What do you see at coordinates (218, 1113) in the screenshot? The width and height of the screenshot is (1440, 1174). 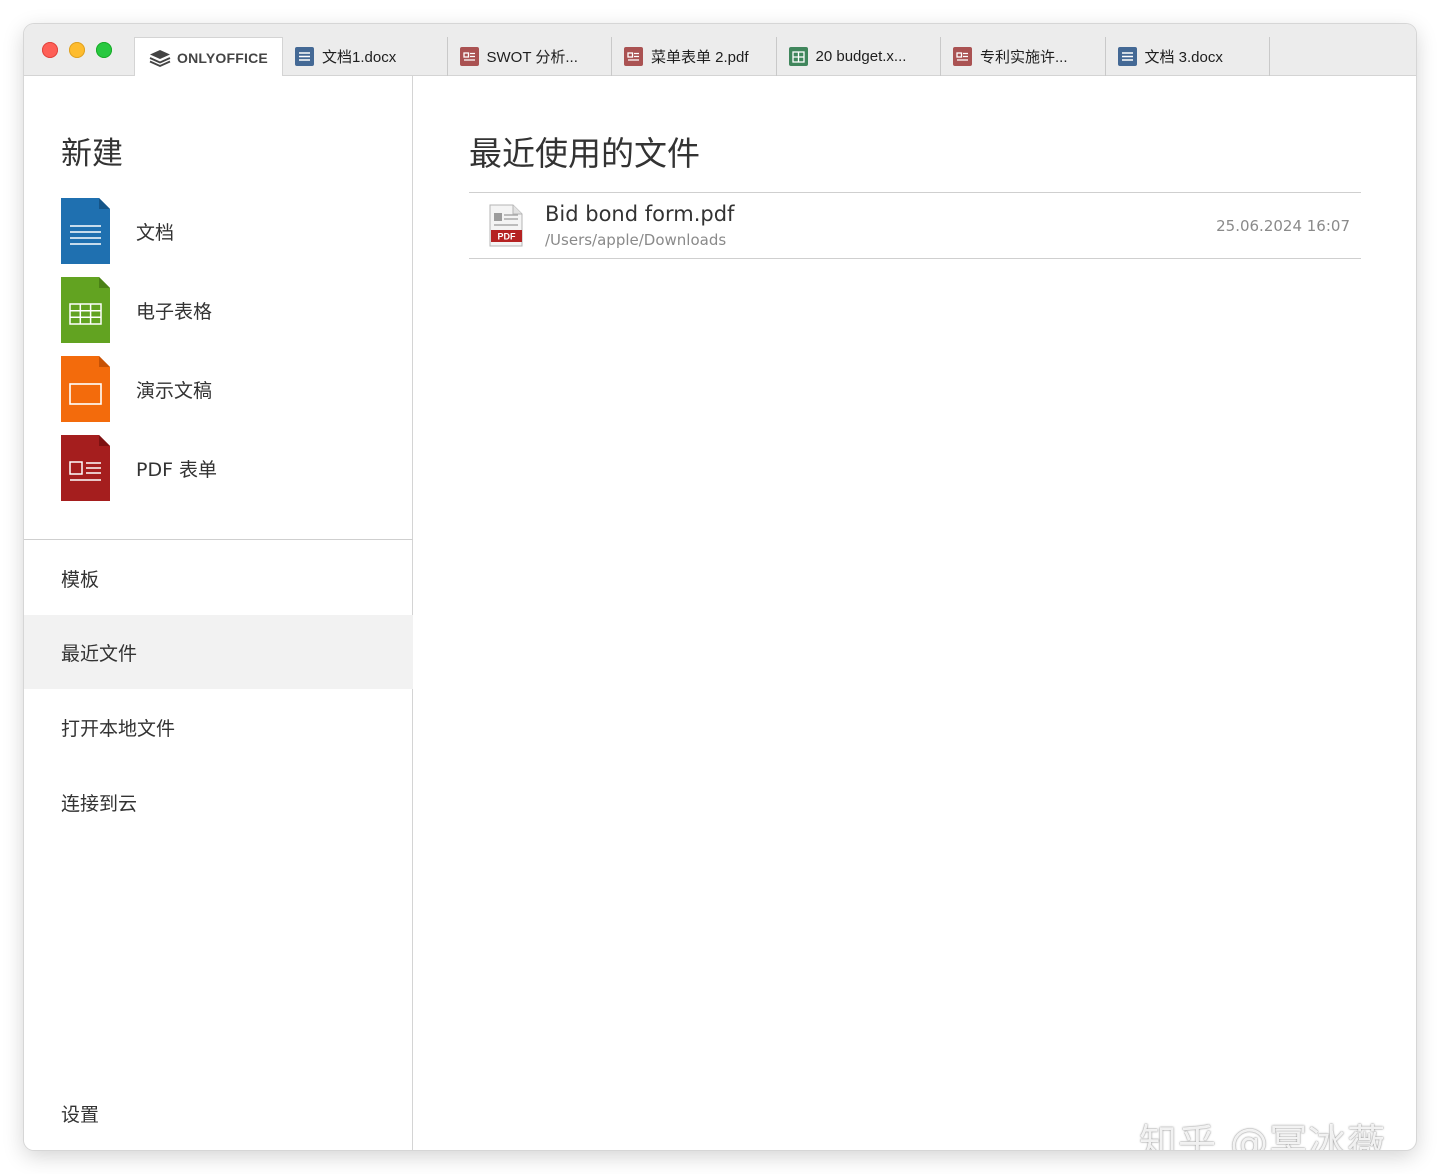 I see `sidebar-item-settings: 设置` at bounding box center [218, 1113].